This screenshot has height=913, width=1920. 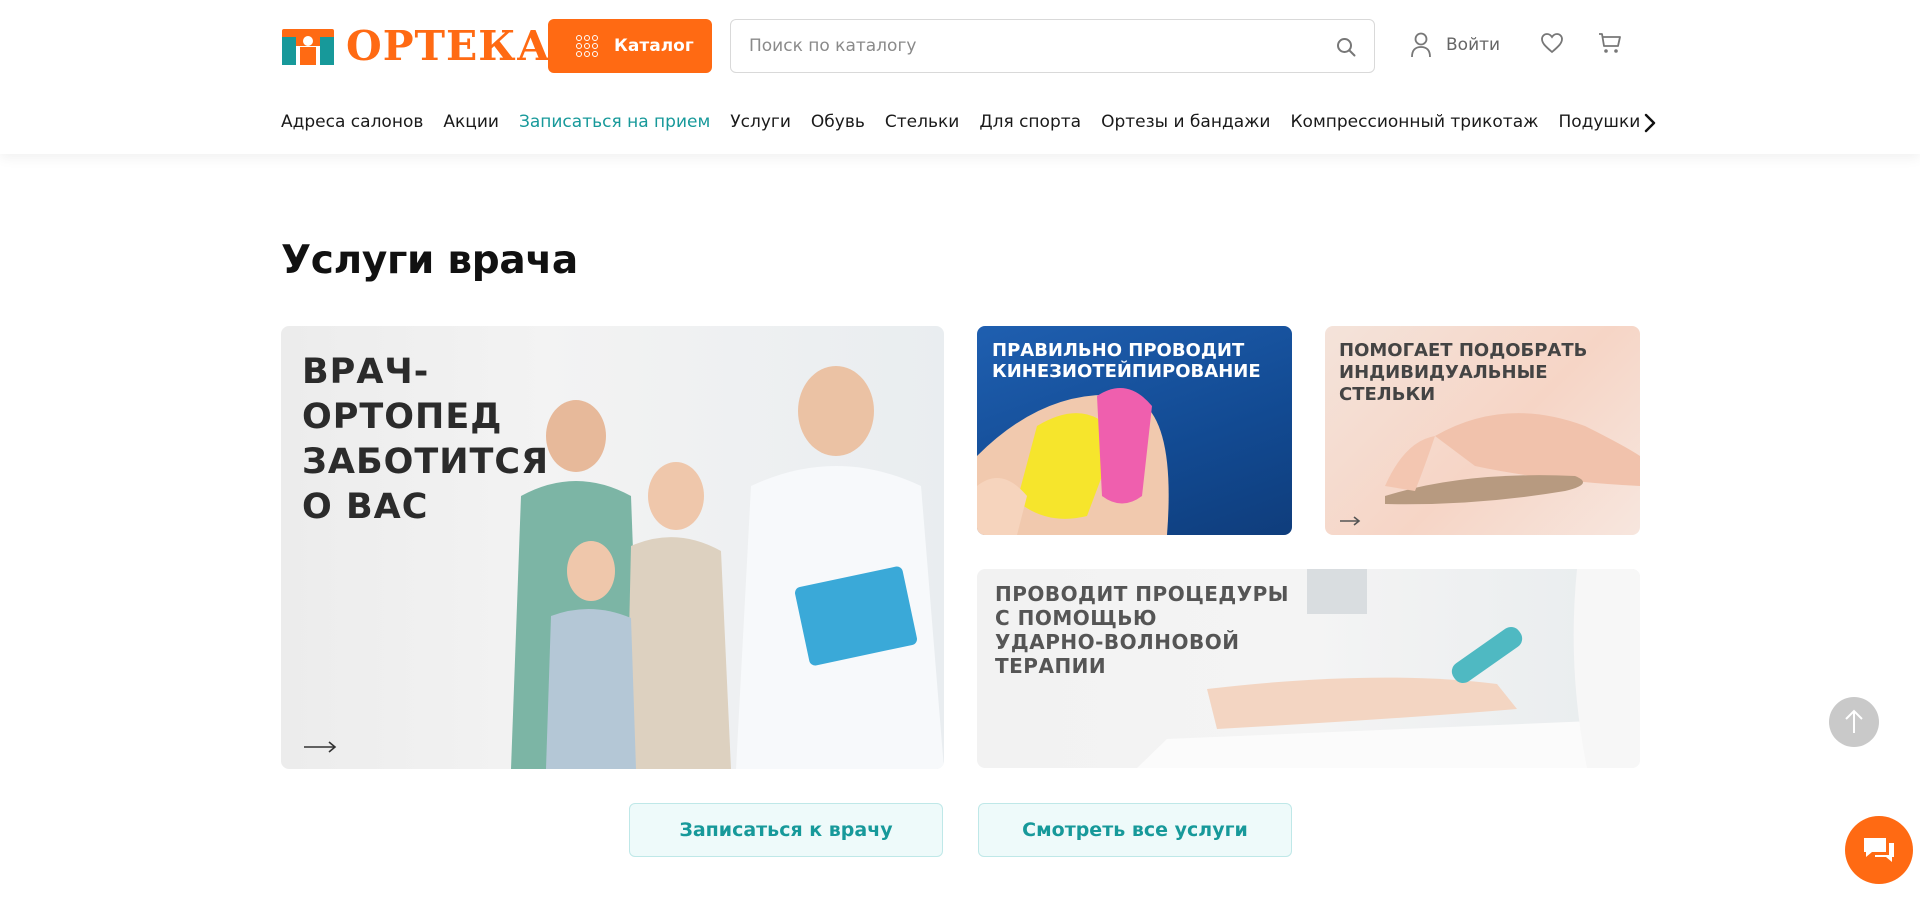 I want to click on nav-item-orthoses: Ортезы и бандажи, so click(x=1185, y=122).